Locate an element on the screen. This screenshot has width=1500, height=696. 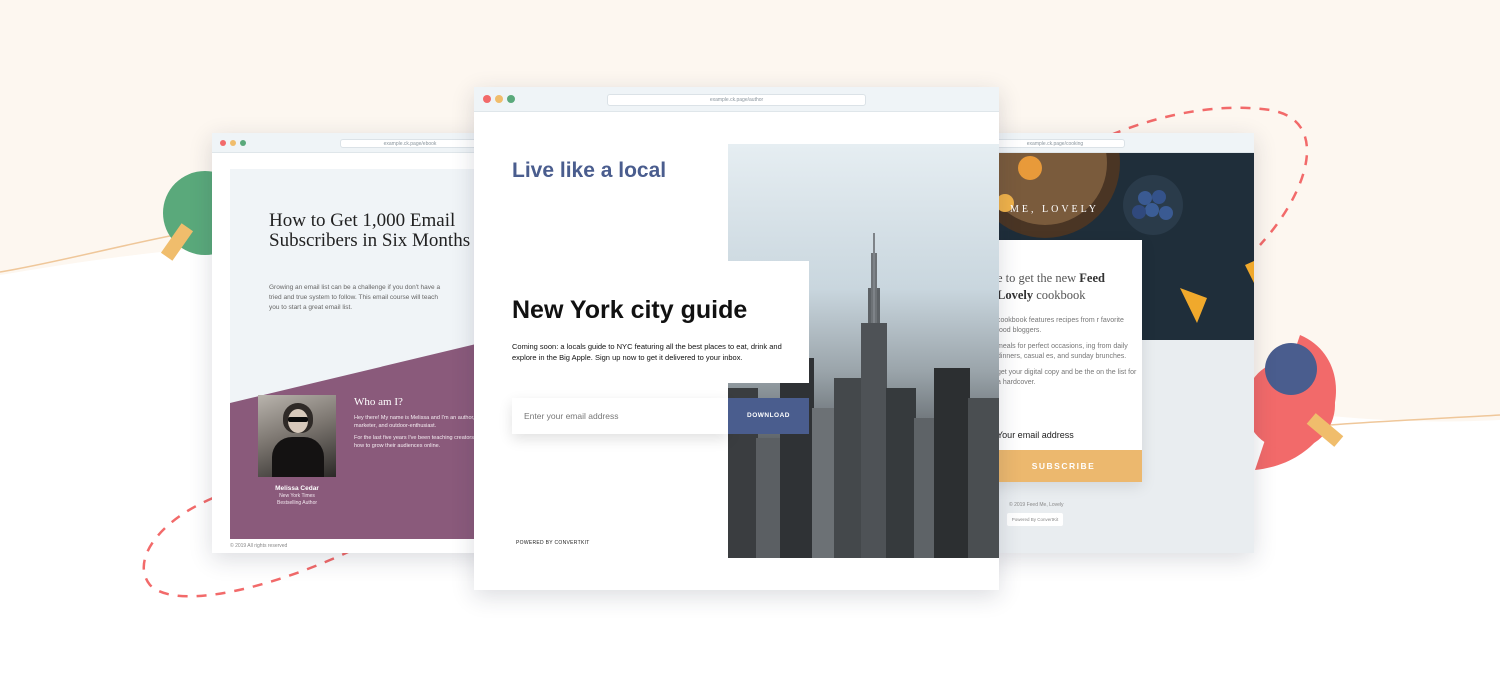
about-heading: Who am I? is located at coordinates (378, 402).